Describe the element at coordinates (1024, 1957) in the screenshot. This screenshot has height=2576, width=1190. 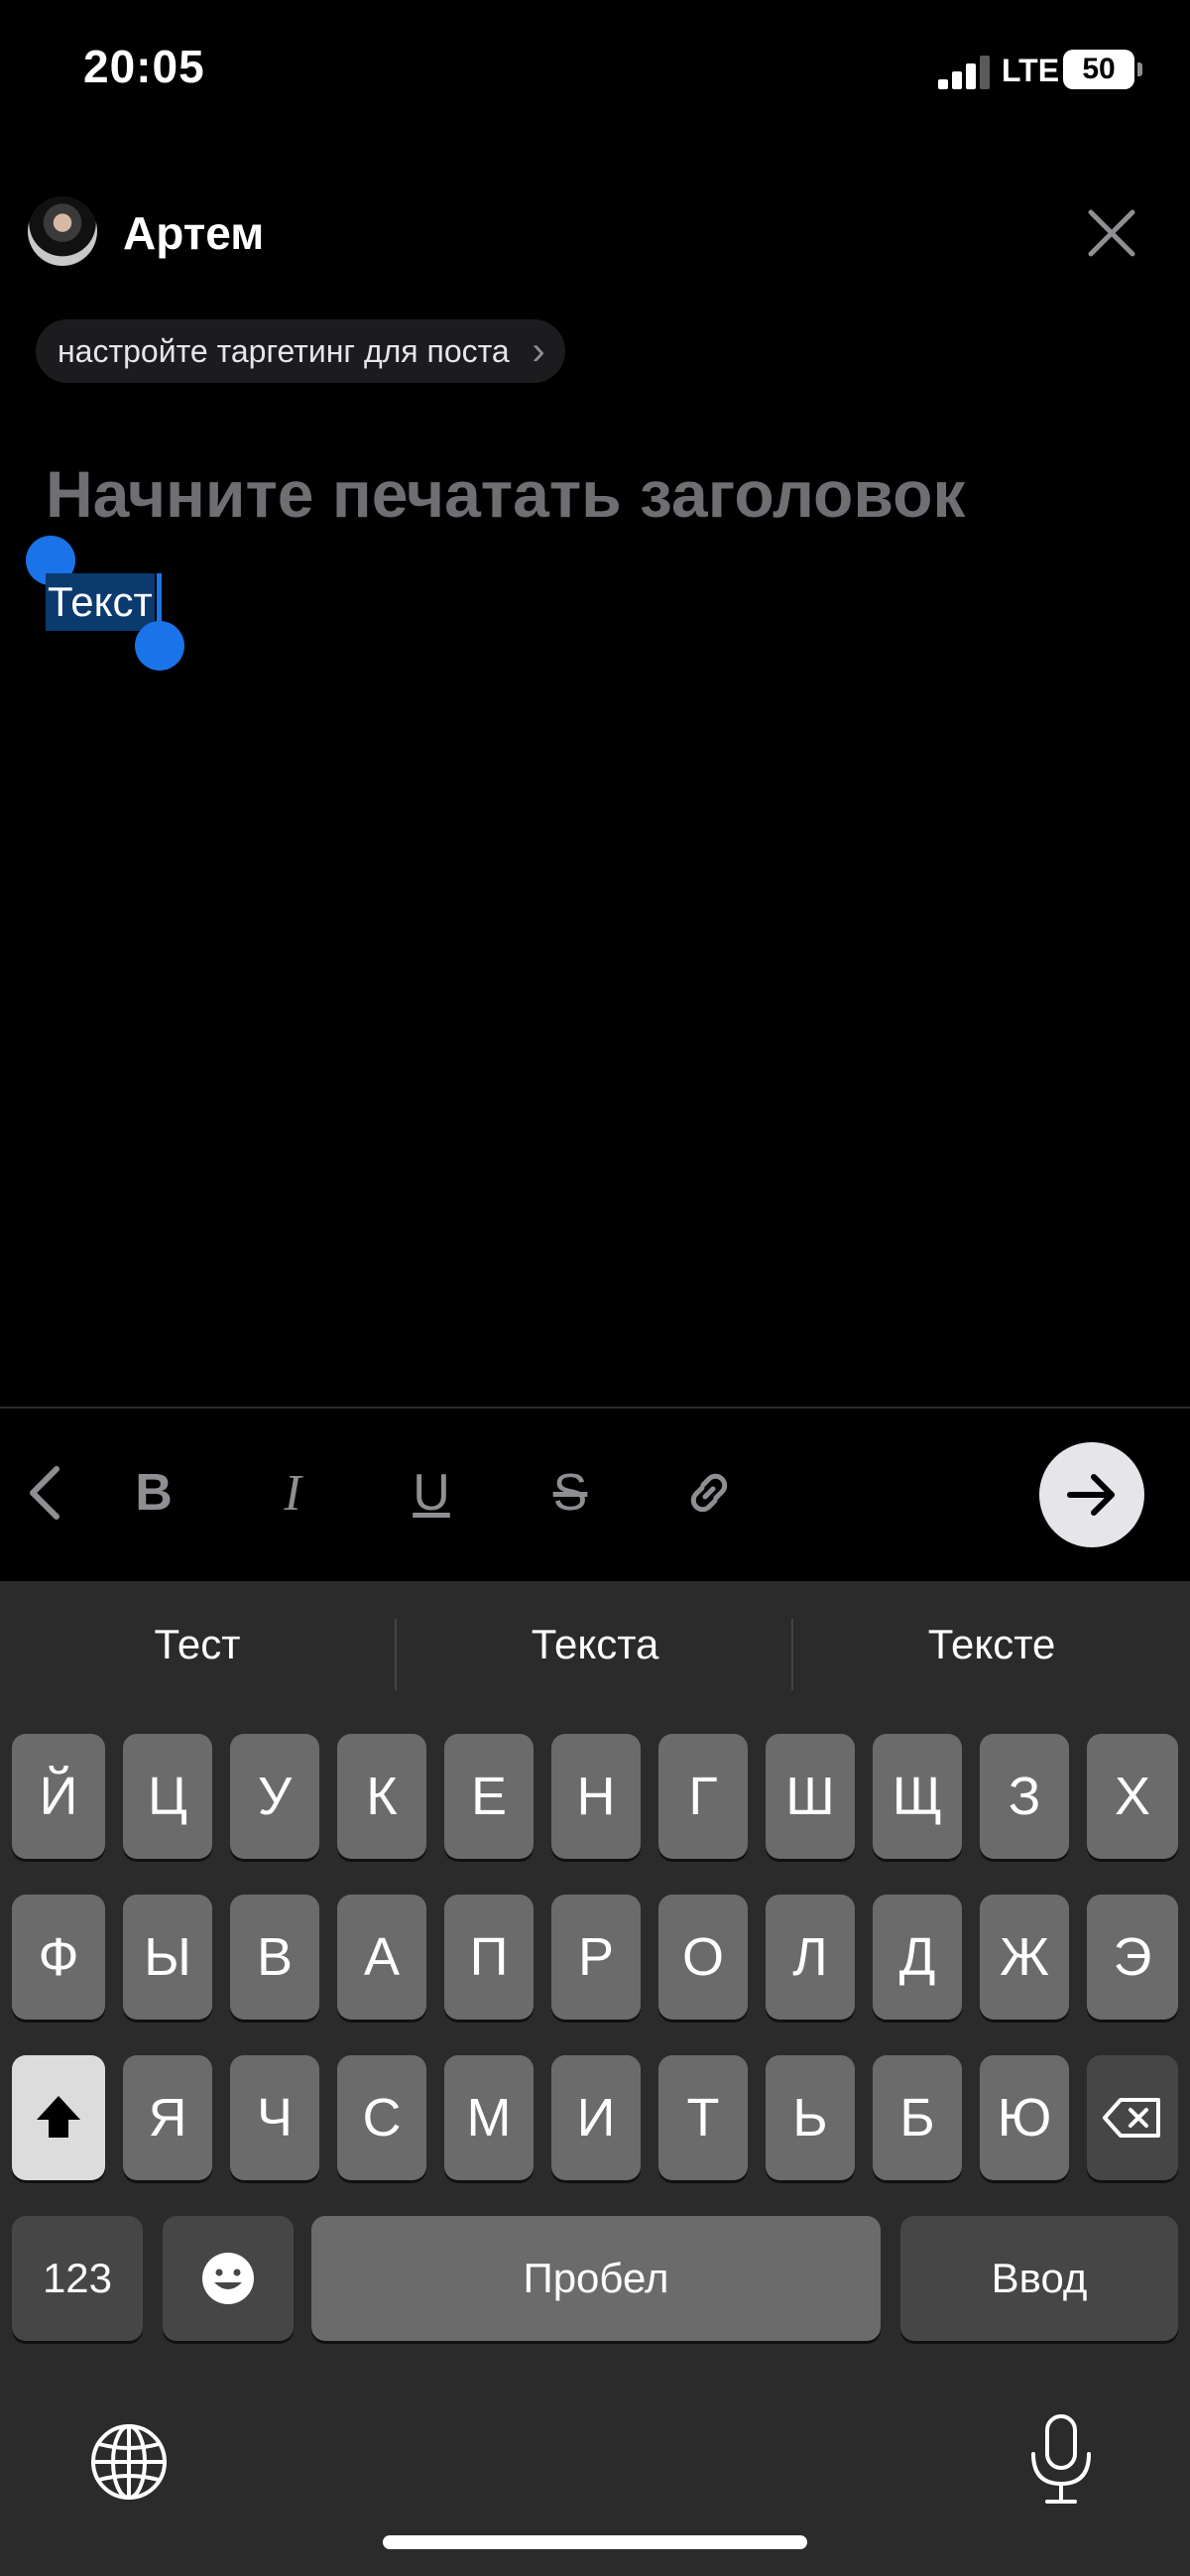
I see `key: Ж` at that location.